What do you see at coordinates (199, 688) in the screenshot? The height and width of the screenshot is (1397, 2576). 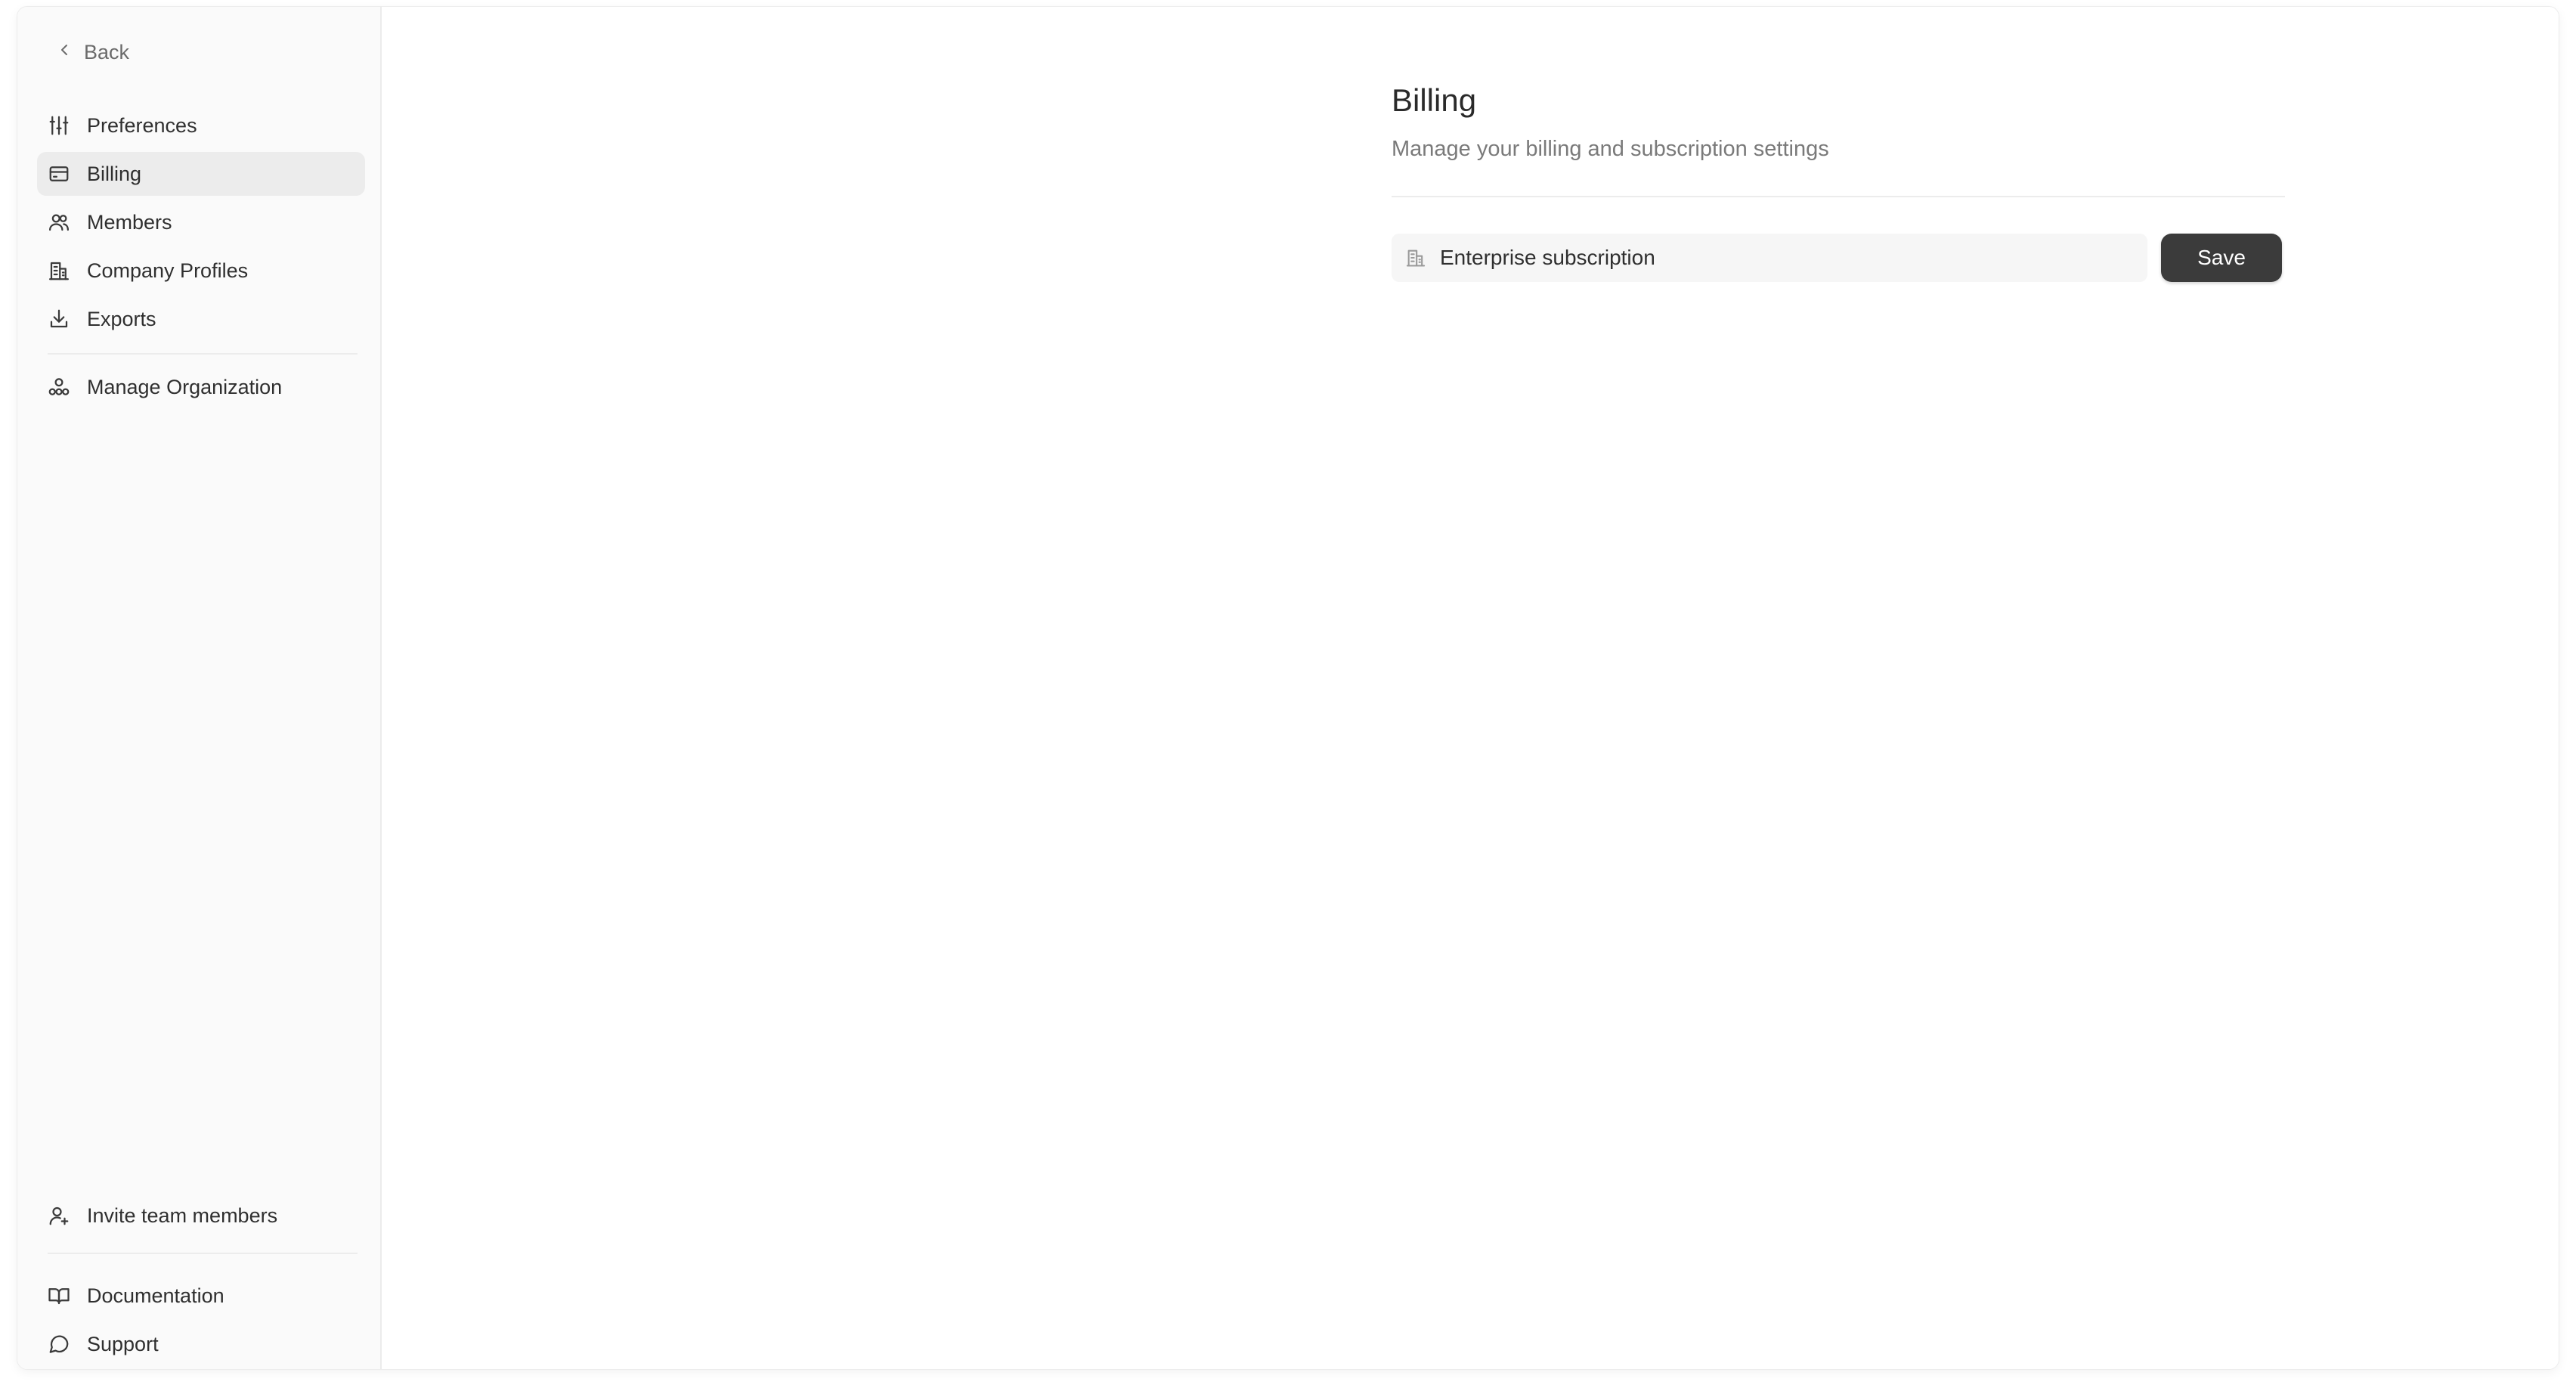 I see `sidebar: Back Preferences Billing Members Company` at bounding box center [199, 688].